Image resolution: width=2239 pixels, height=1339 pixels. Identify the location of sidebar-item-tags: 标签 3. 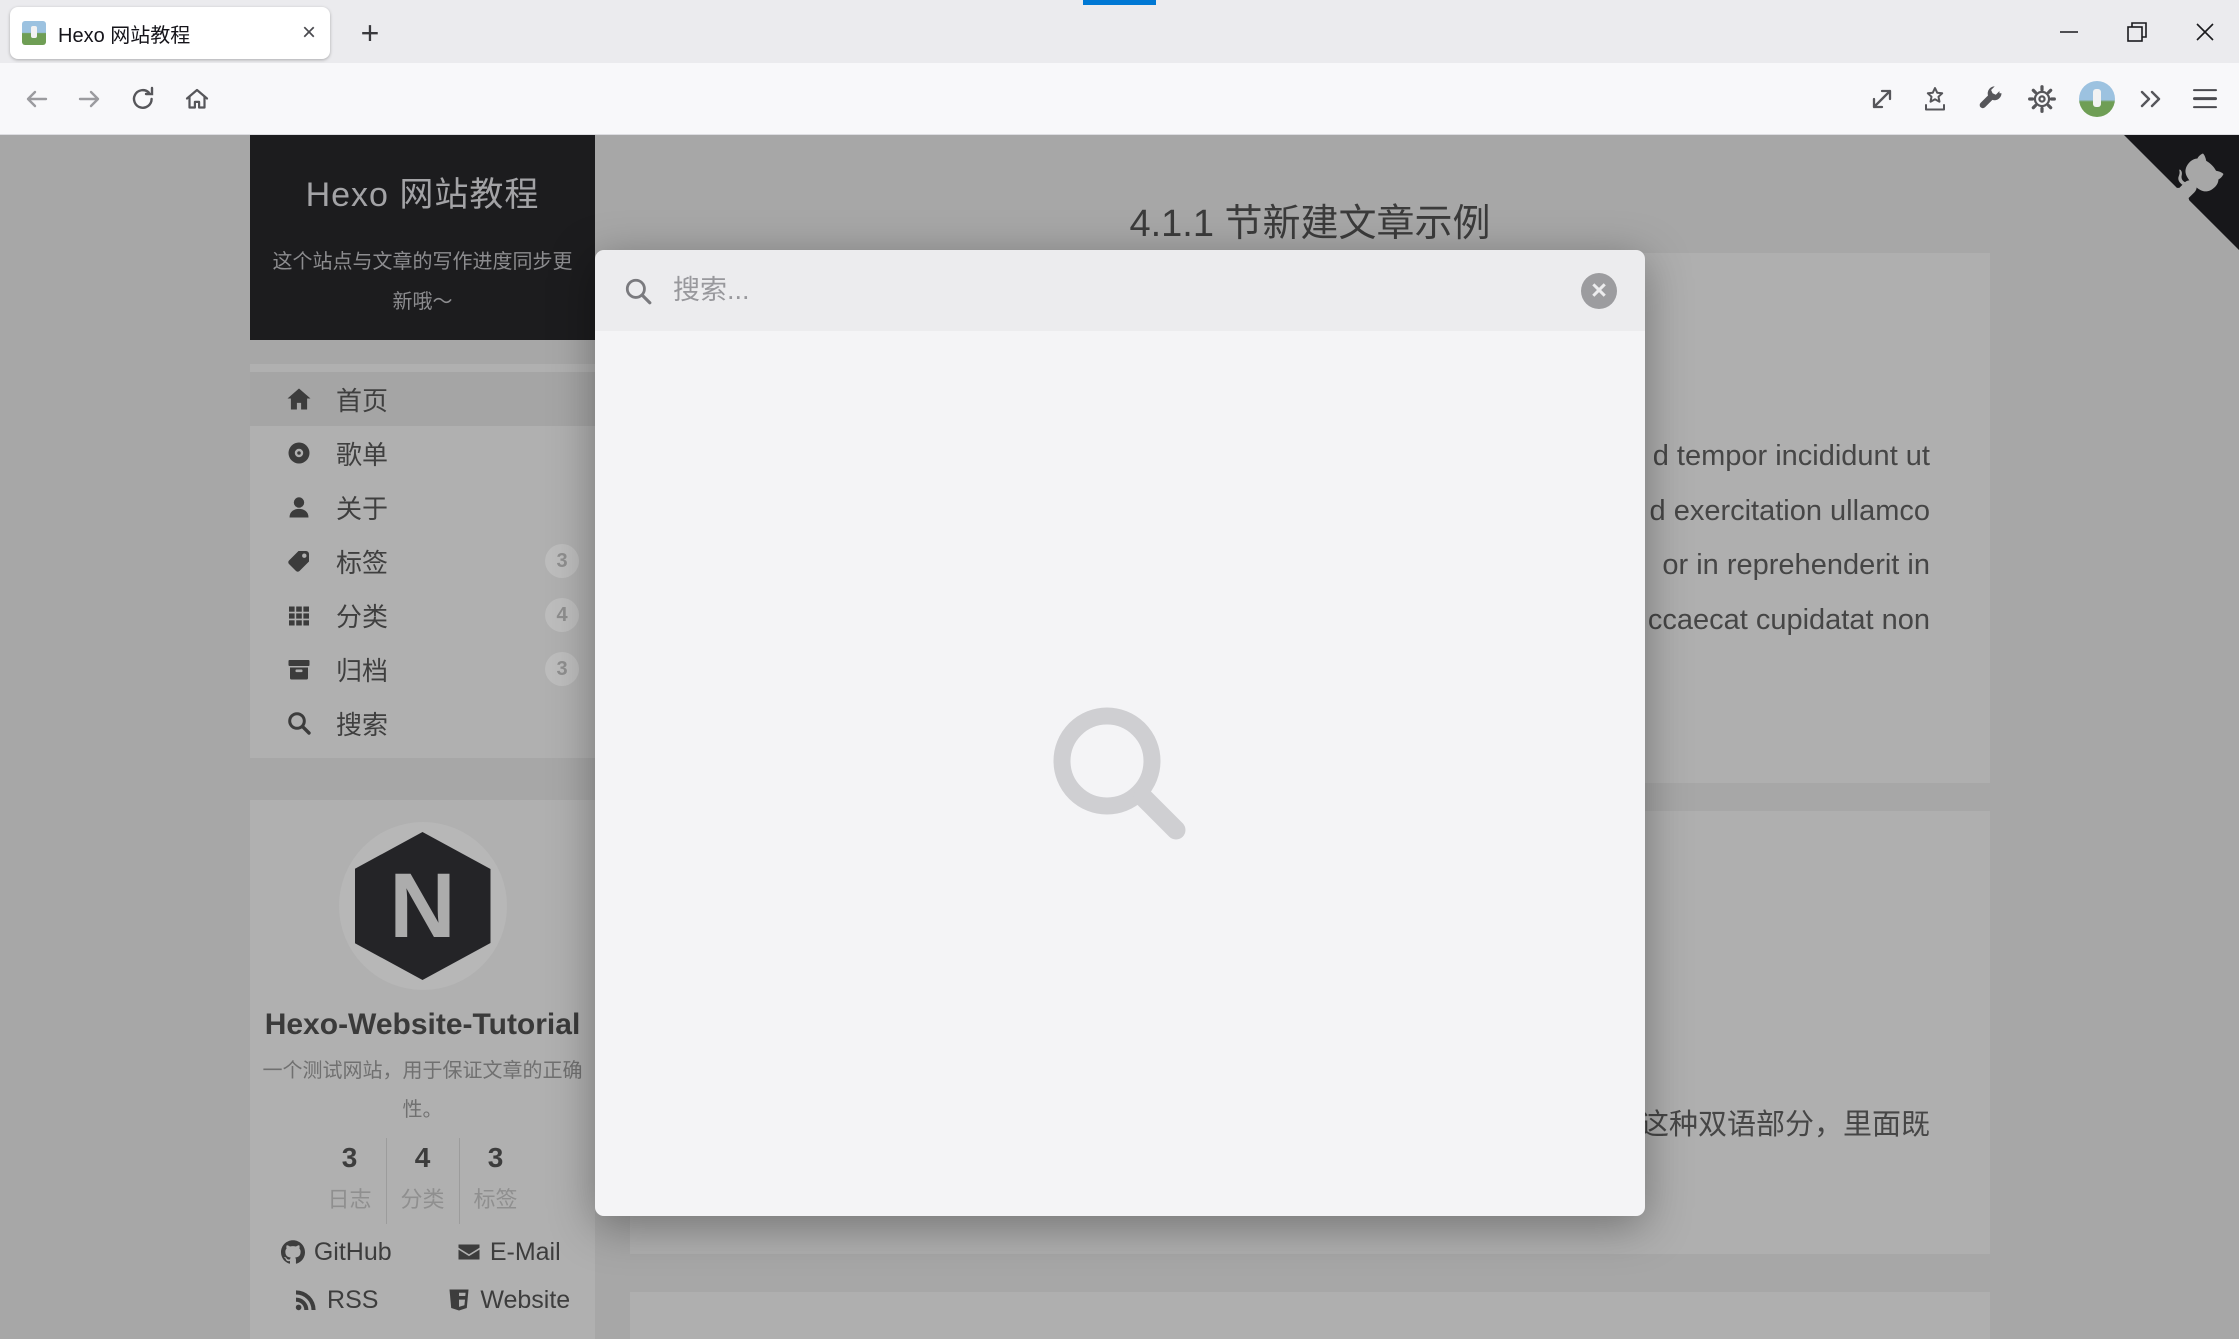
(422, 561).